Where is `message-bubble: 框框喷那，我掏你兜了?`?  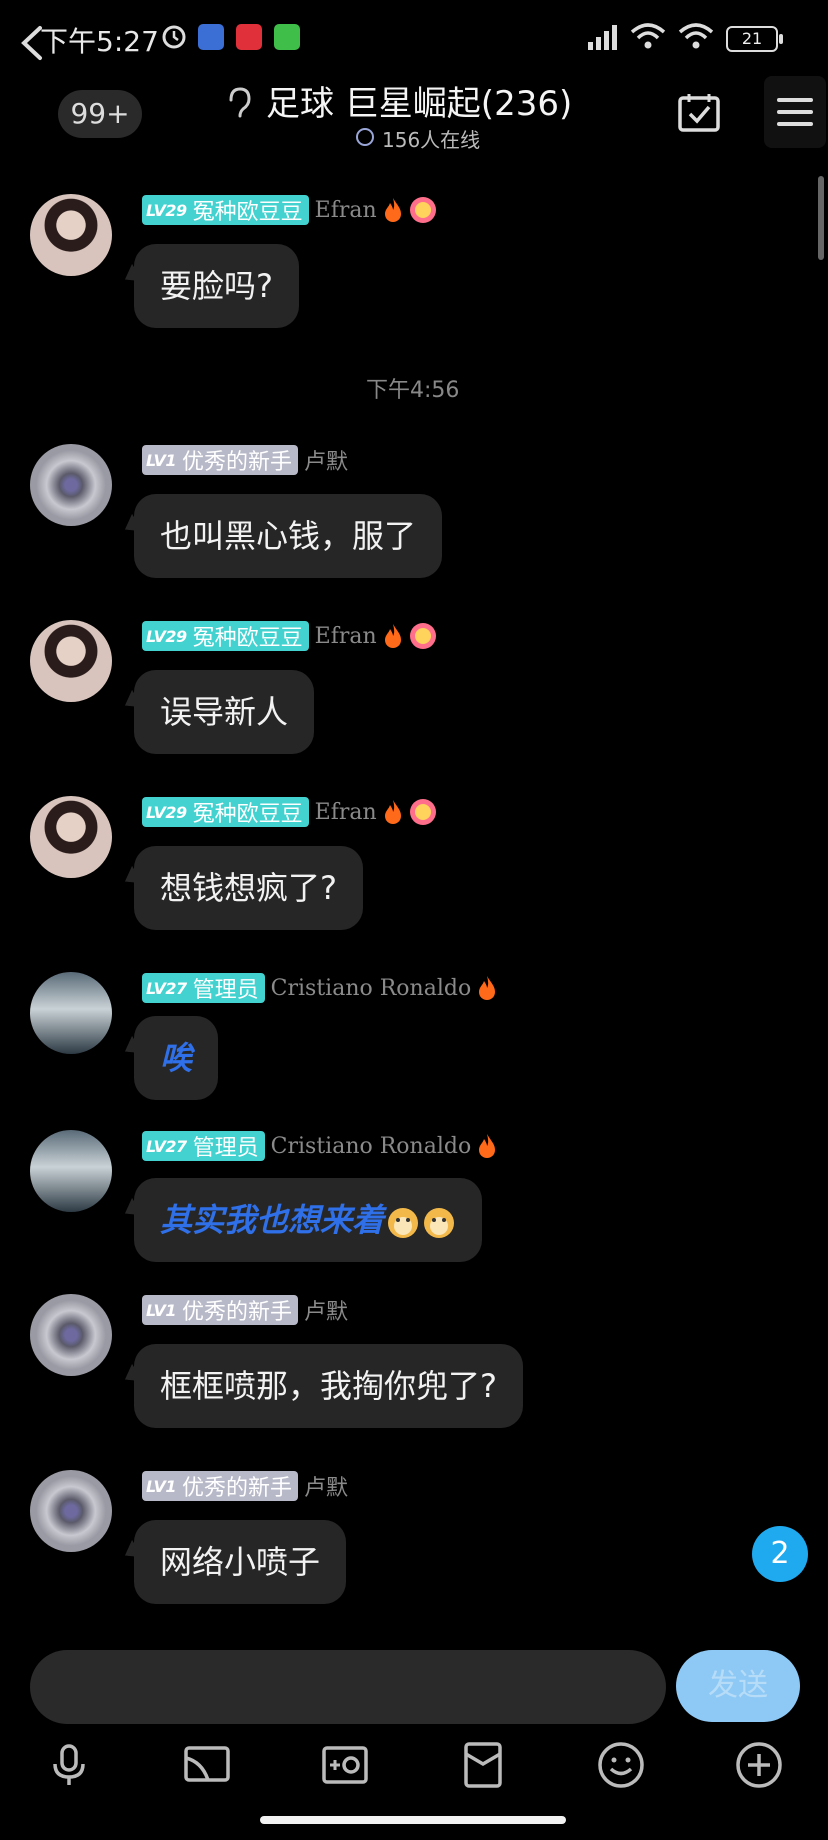
message-bubble: 框框喷那，我掏你兜了? is located at coordinates (328, 1386).